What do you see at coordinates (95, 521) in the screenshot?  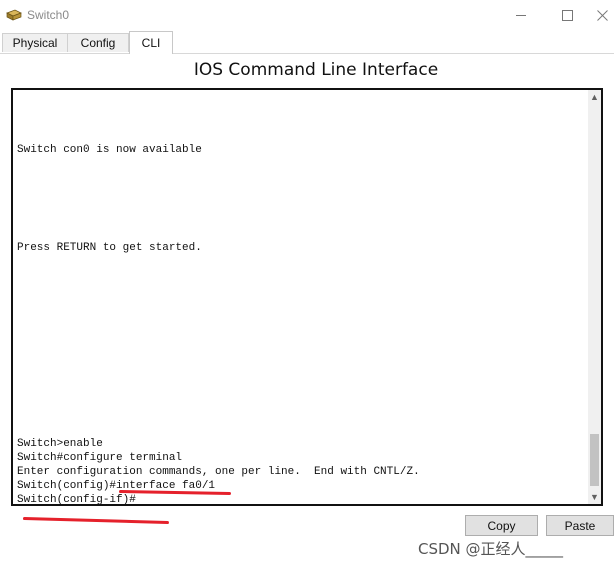 I see `annotation-underline-prompt` at bounding box center [95, 521].